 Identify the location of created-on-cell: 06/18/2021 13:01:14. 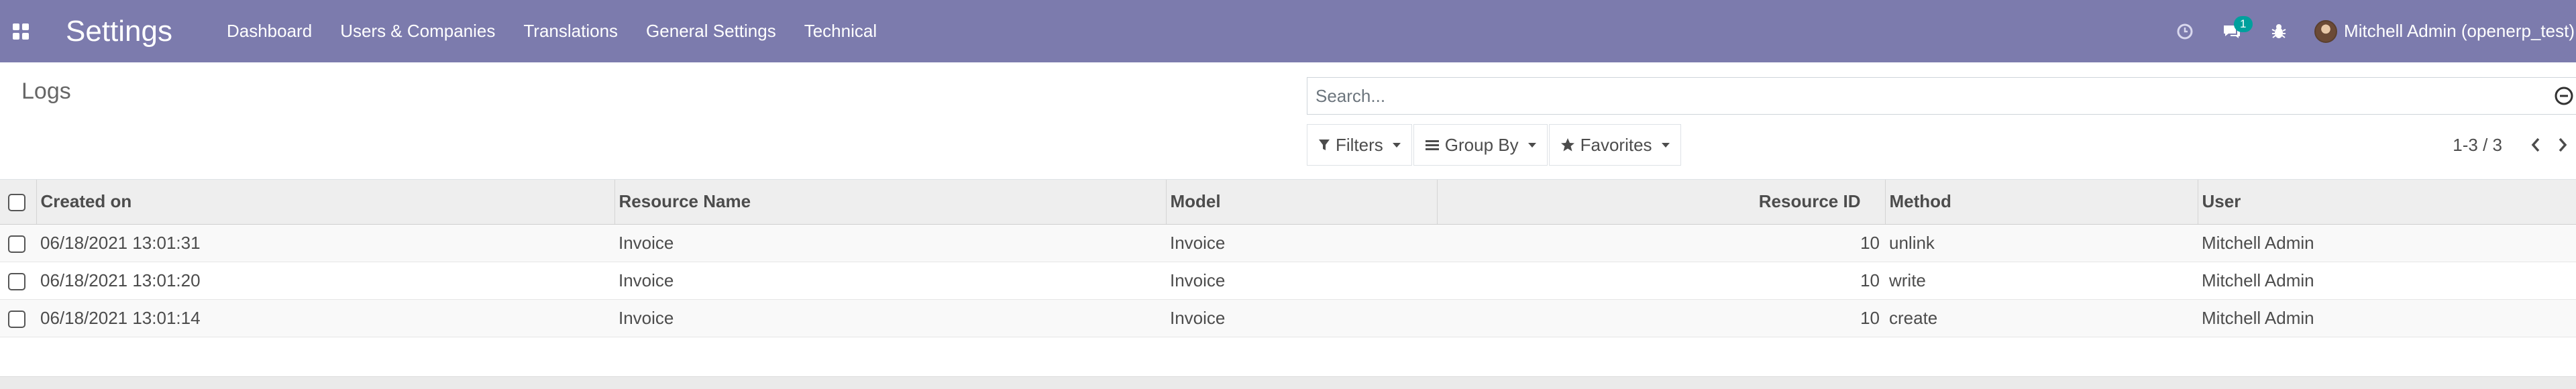
(120, 317).